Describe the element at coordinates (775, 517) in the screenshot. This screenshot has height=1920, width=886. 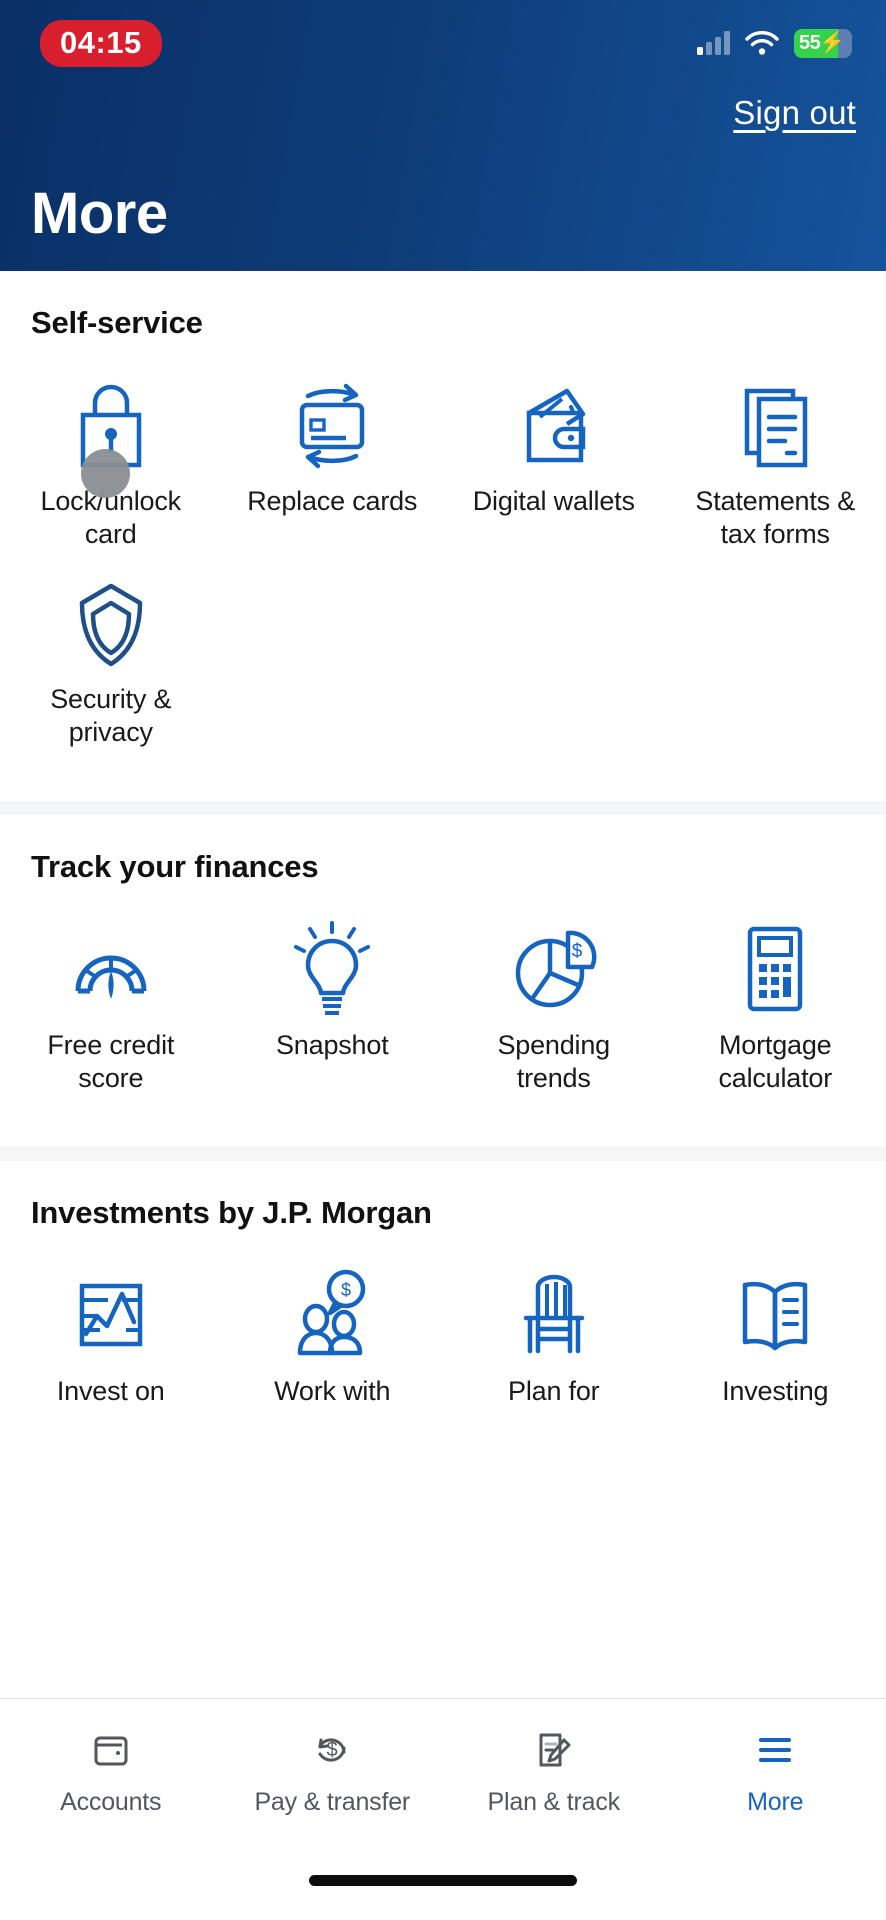
I see `tile-label: Statements & tax forms` at that location.